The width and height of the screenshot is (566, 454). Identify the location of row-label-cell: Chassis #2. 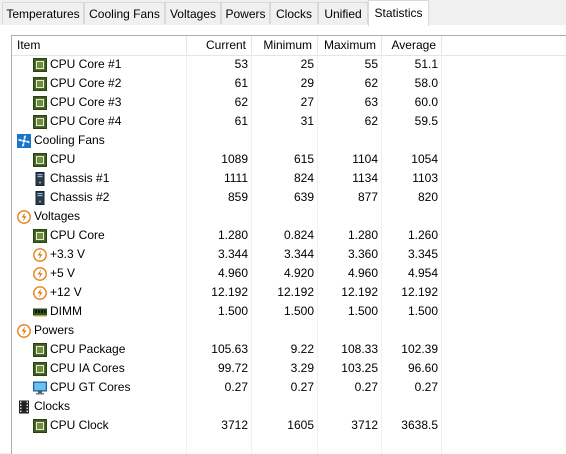
(110, 197).